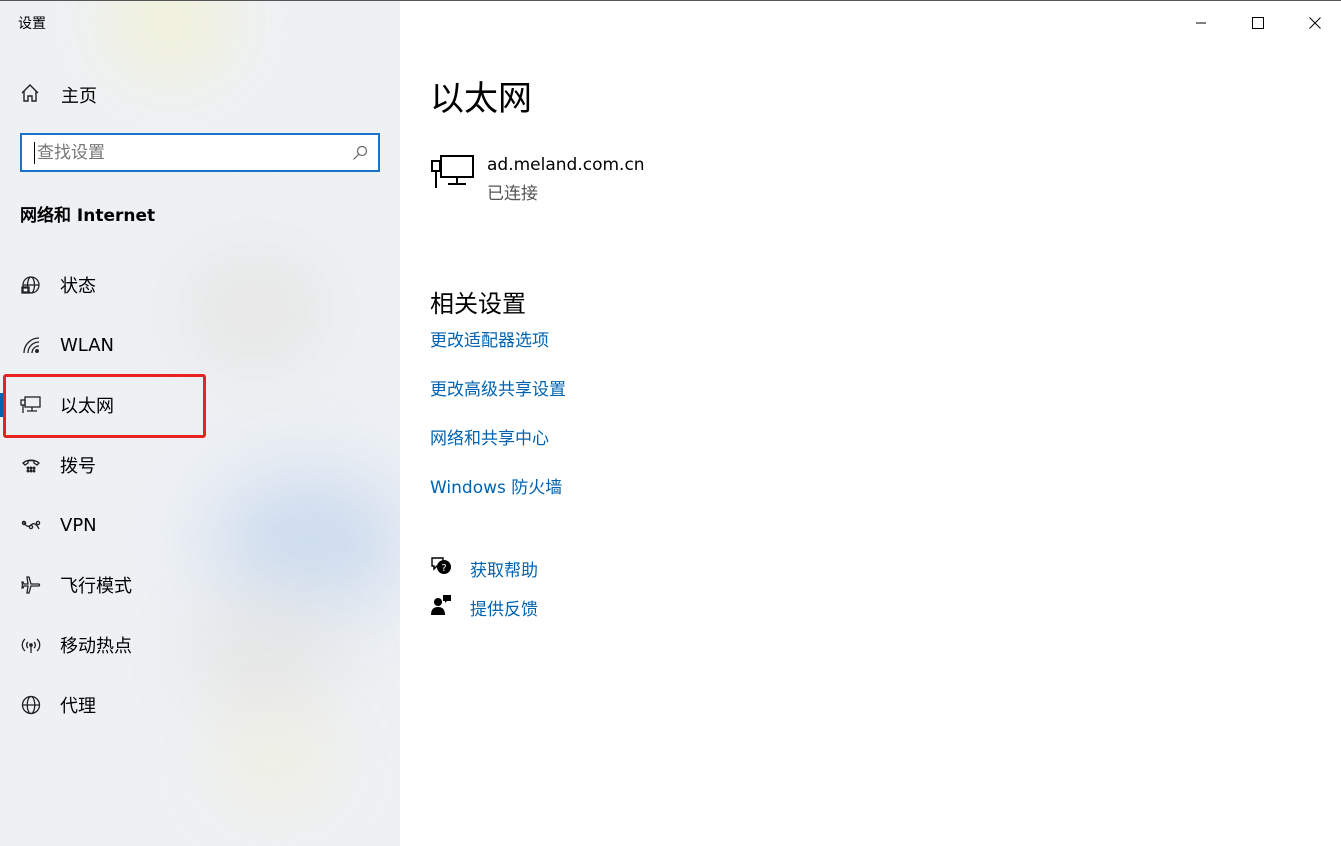 This screenshot has width=1341, height=846. I want to click on sidebar-item-hotspot: 移动热点, so click(200, 645).